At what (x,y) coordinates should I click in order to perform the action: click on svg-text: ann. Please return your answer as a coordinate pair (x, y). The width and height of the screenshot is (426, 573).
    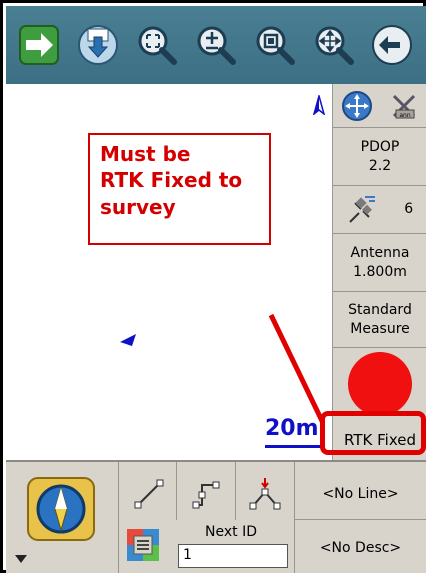
    Looking at the image, I should click on (404, 115).